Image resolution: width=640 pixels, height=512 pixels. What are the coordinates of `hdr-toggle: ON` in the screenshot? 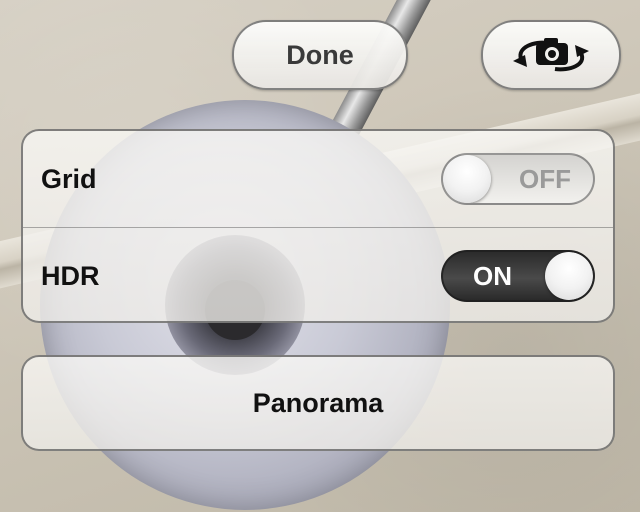 It's located at (518, 276).